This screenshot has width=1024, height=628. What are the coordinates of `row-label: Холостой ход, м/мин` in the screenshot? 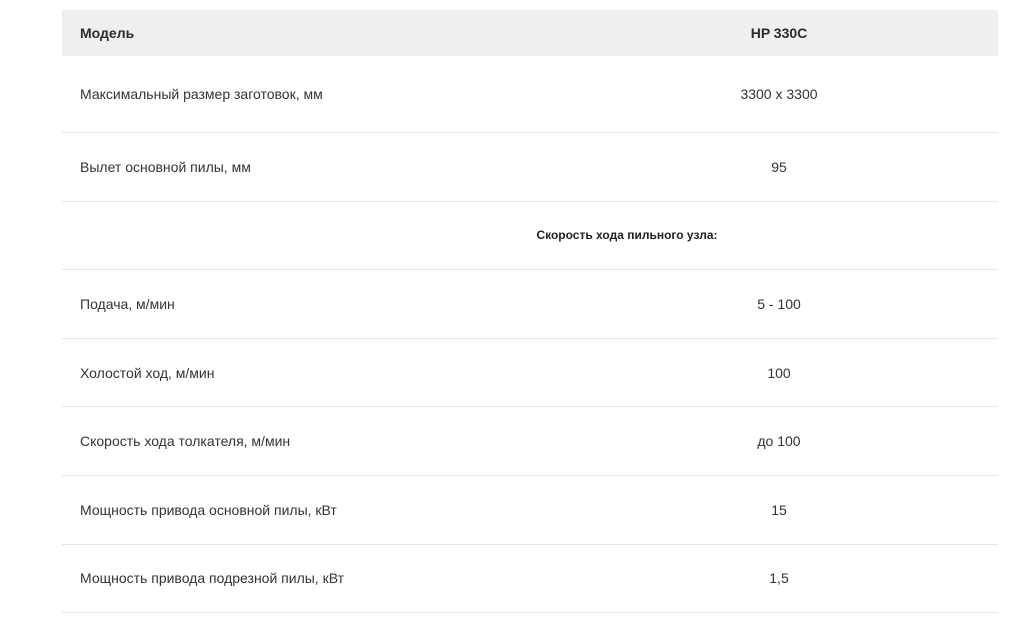 It's located at (147, 372).